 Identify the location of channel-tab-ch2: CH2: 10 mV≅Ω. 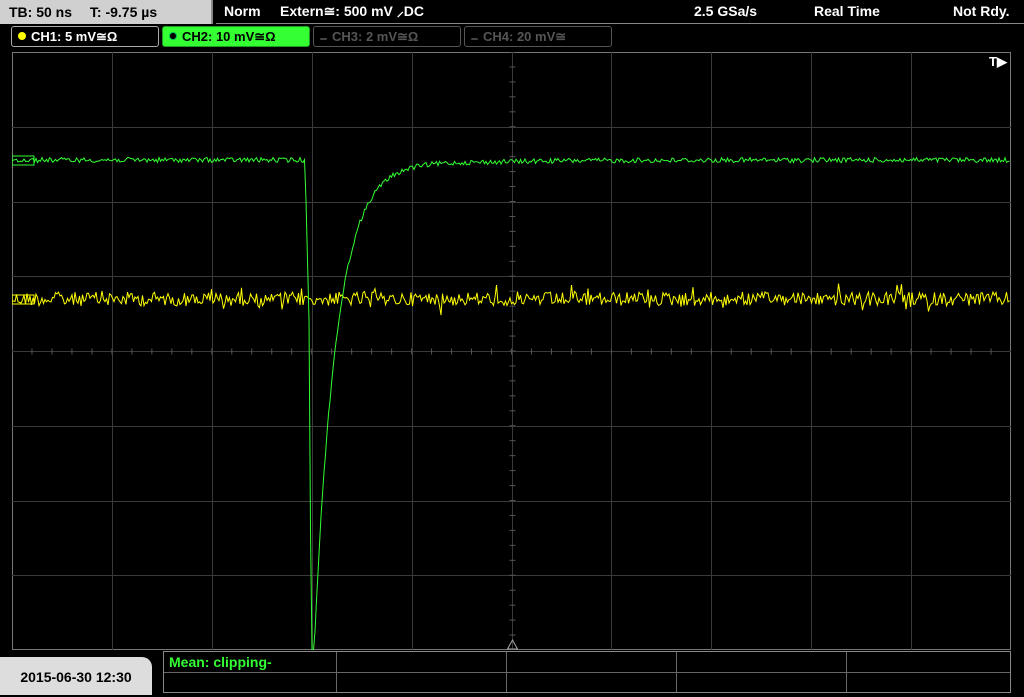
(236, 36).